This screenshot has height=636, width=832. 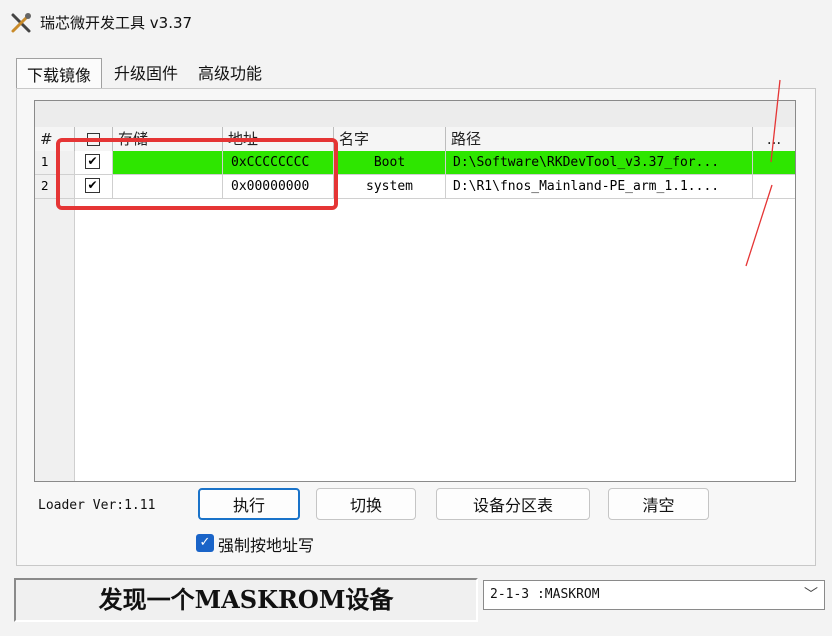 What do you see at coordinates (811, 595) in the screenshot?
I see `chevron-down-icon: ﹀` at bounding box center [811, 595].